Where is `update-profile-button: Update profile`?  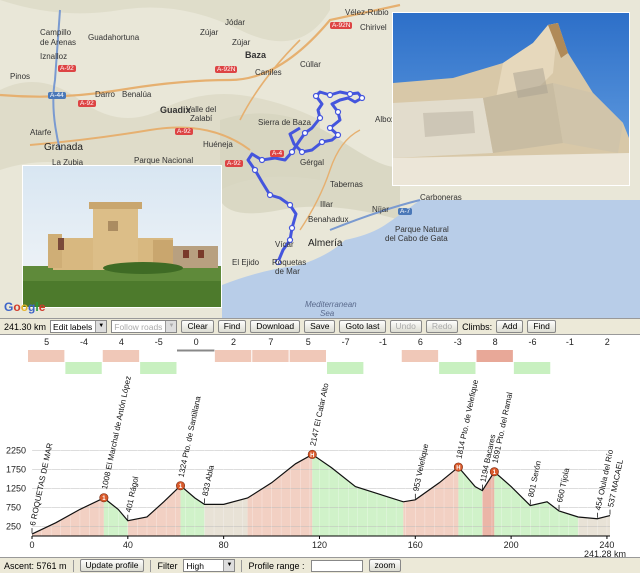
update-profile-button: Update profile is located at coordinates (112, 565).